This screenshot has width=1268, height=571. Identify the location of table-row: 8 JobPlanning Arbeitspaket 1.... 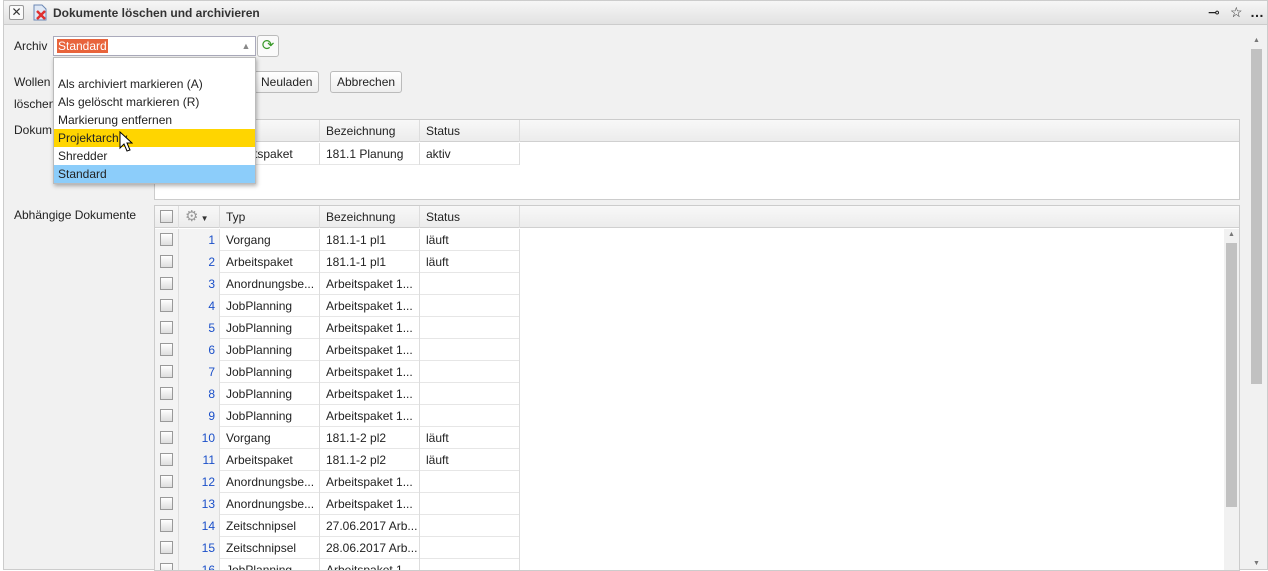
(337, 394).